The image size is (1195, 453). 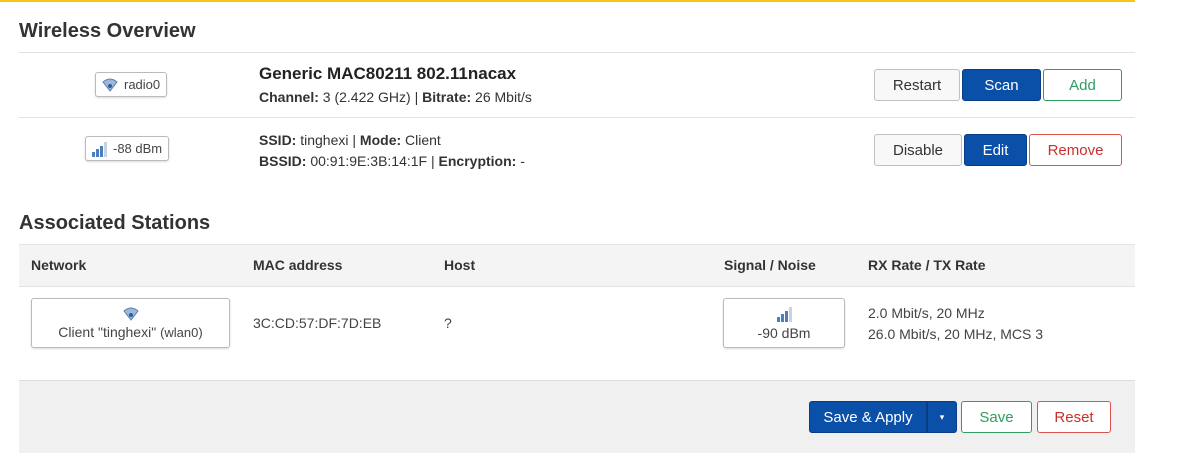 I want to click on save-apply-split-button: Save & Apply ▾, so click(x=883, y=417).